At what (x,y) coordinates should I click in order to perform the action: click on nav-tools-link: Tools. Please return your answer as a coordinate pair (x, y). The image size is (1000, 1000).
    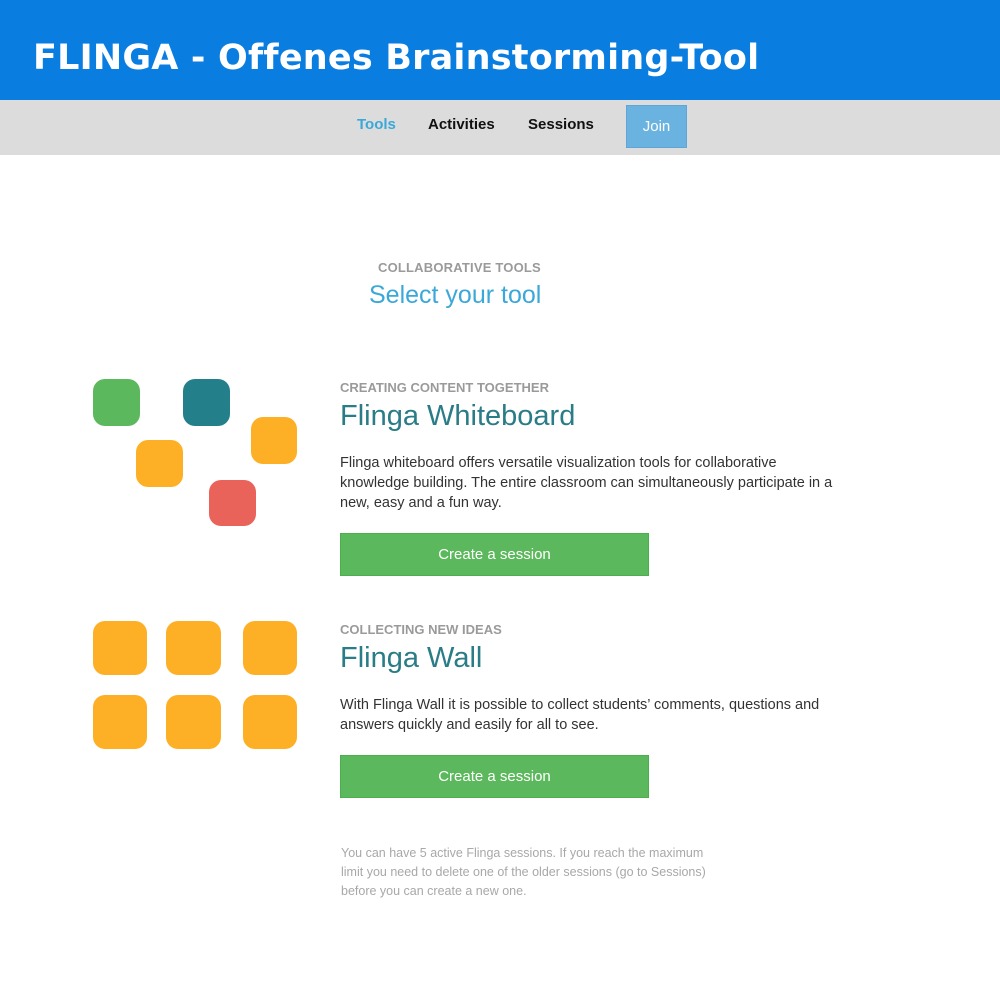
    Looking at the image, I should click on (376, 125).